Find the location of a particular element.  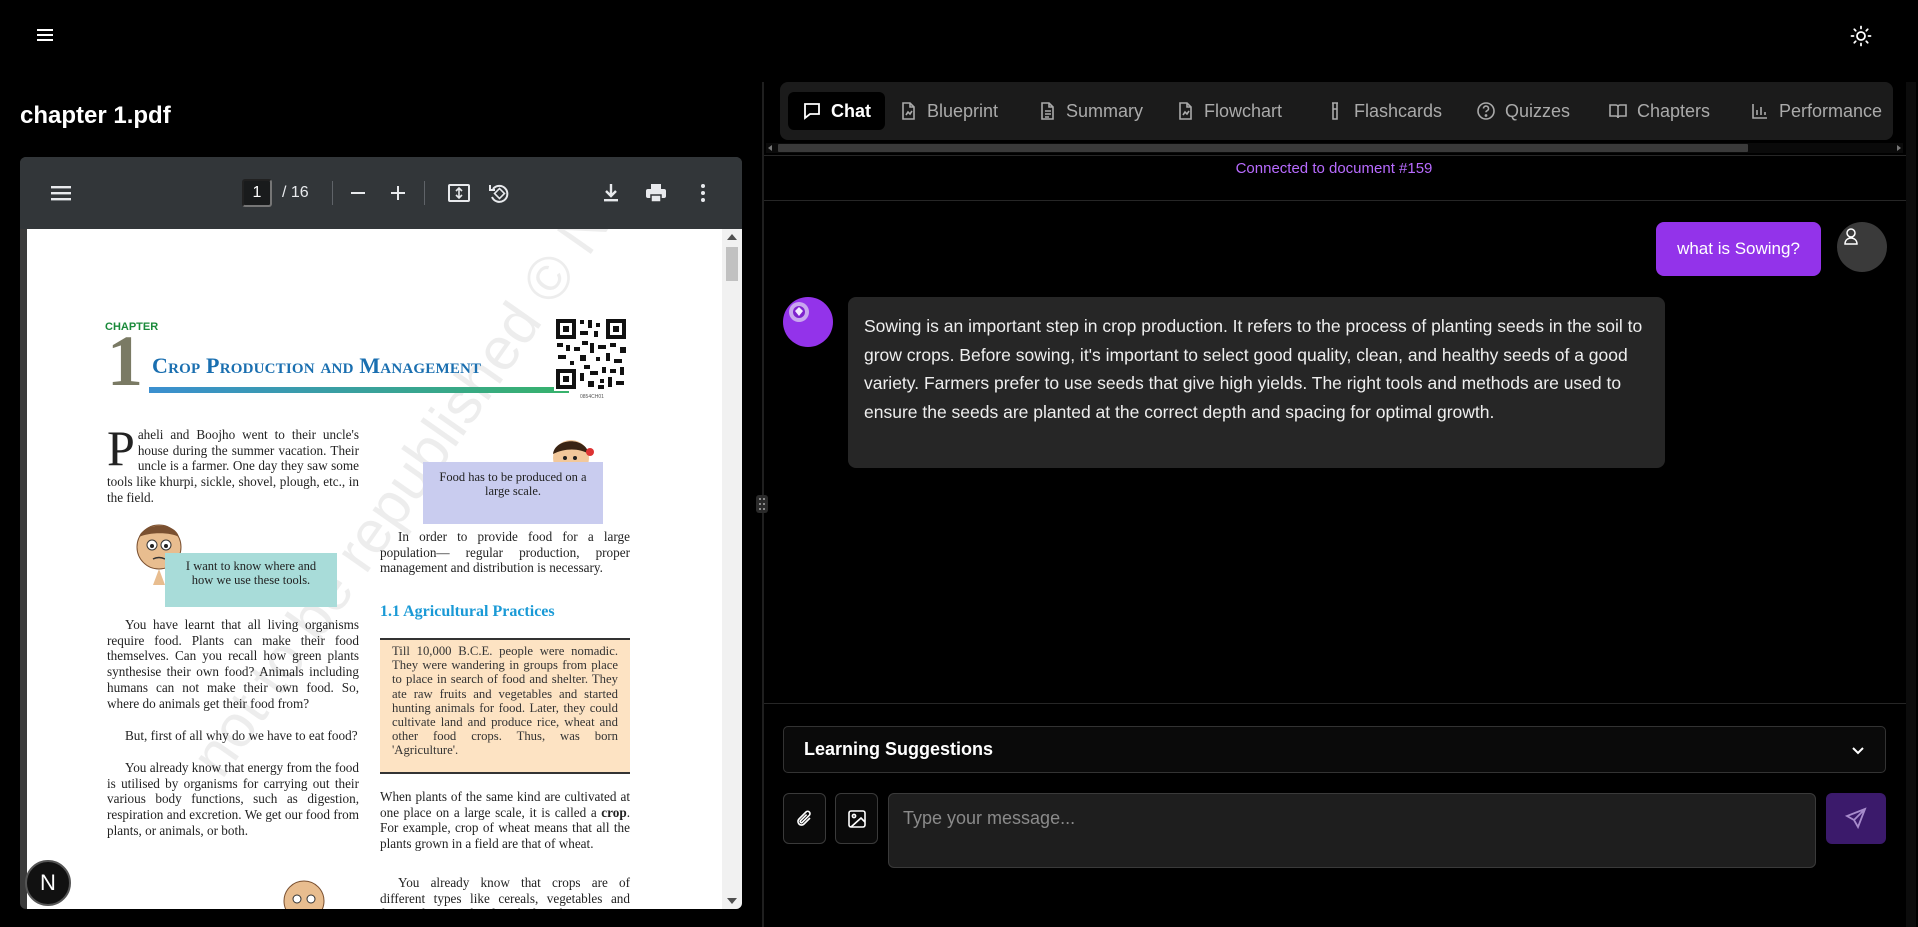

more-options-icon is located at coordinates (703, 193).